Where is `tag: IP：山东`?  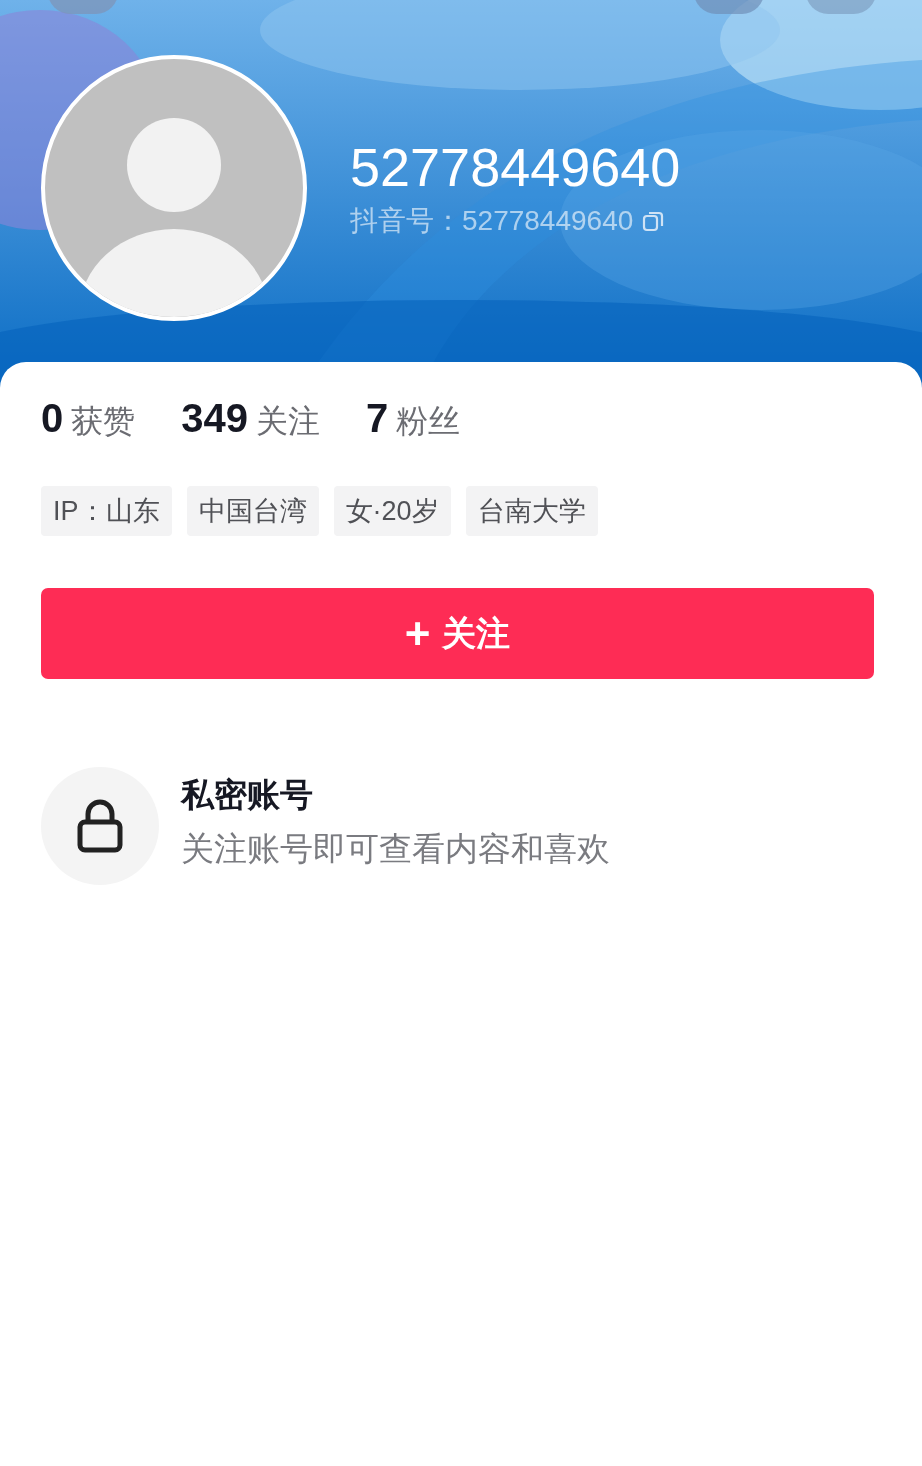
tag: IP：山东 is located at coordinates (106, 511).